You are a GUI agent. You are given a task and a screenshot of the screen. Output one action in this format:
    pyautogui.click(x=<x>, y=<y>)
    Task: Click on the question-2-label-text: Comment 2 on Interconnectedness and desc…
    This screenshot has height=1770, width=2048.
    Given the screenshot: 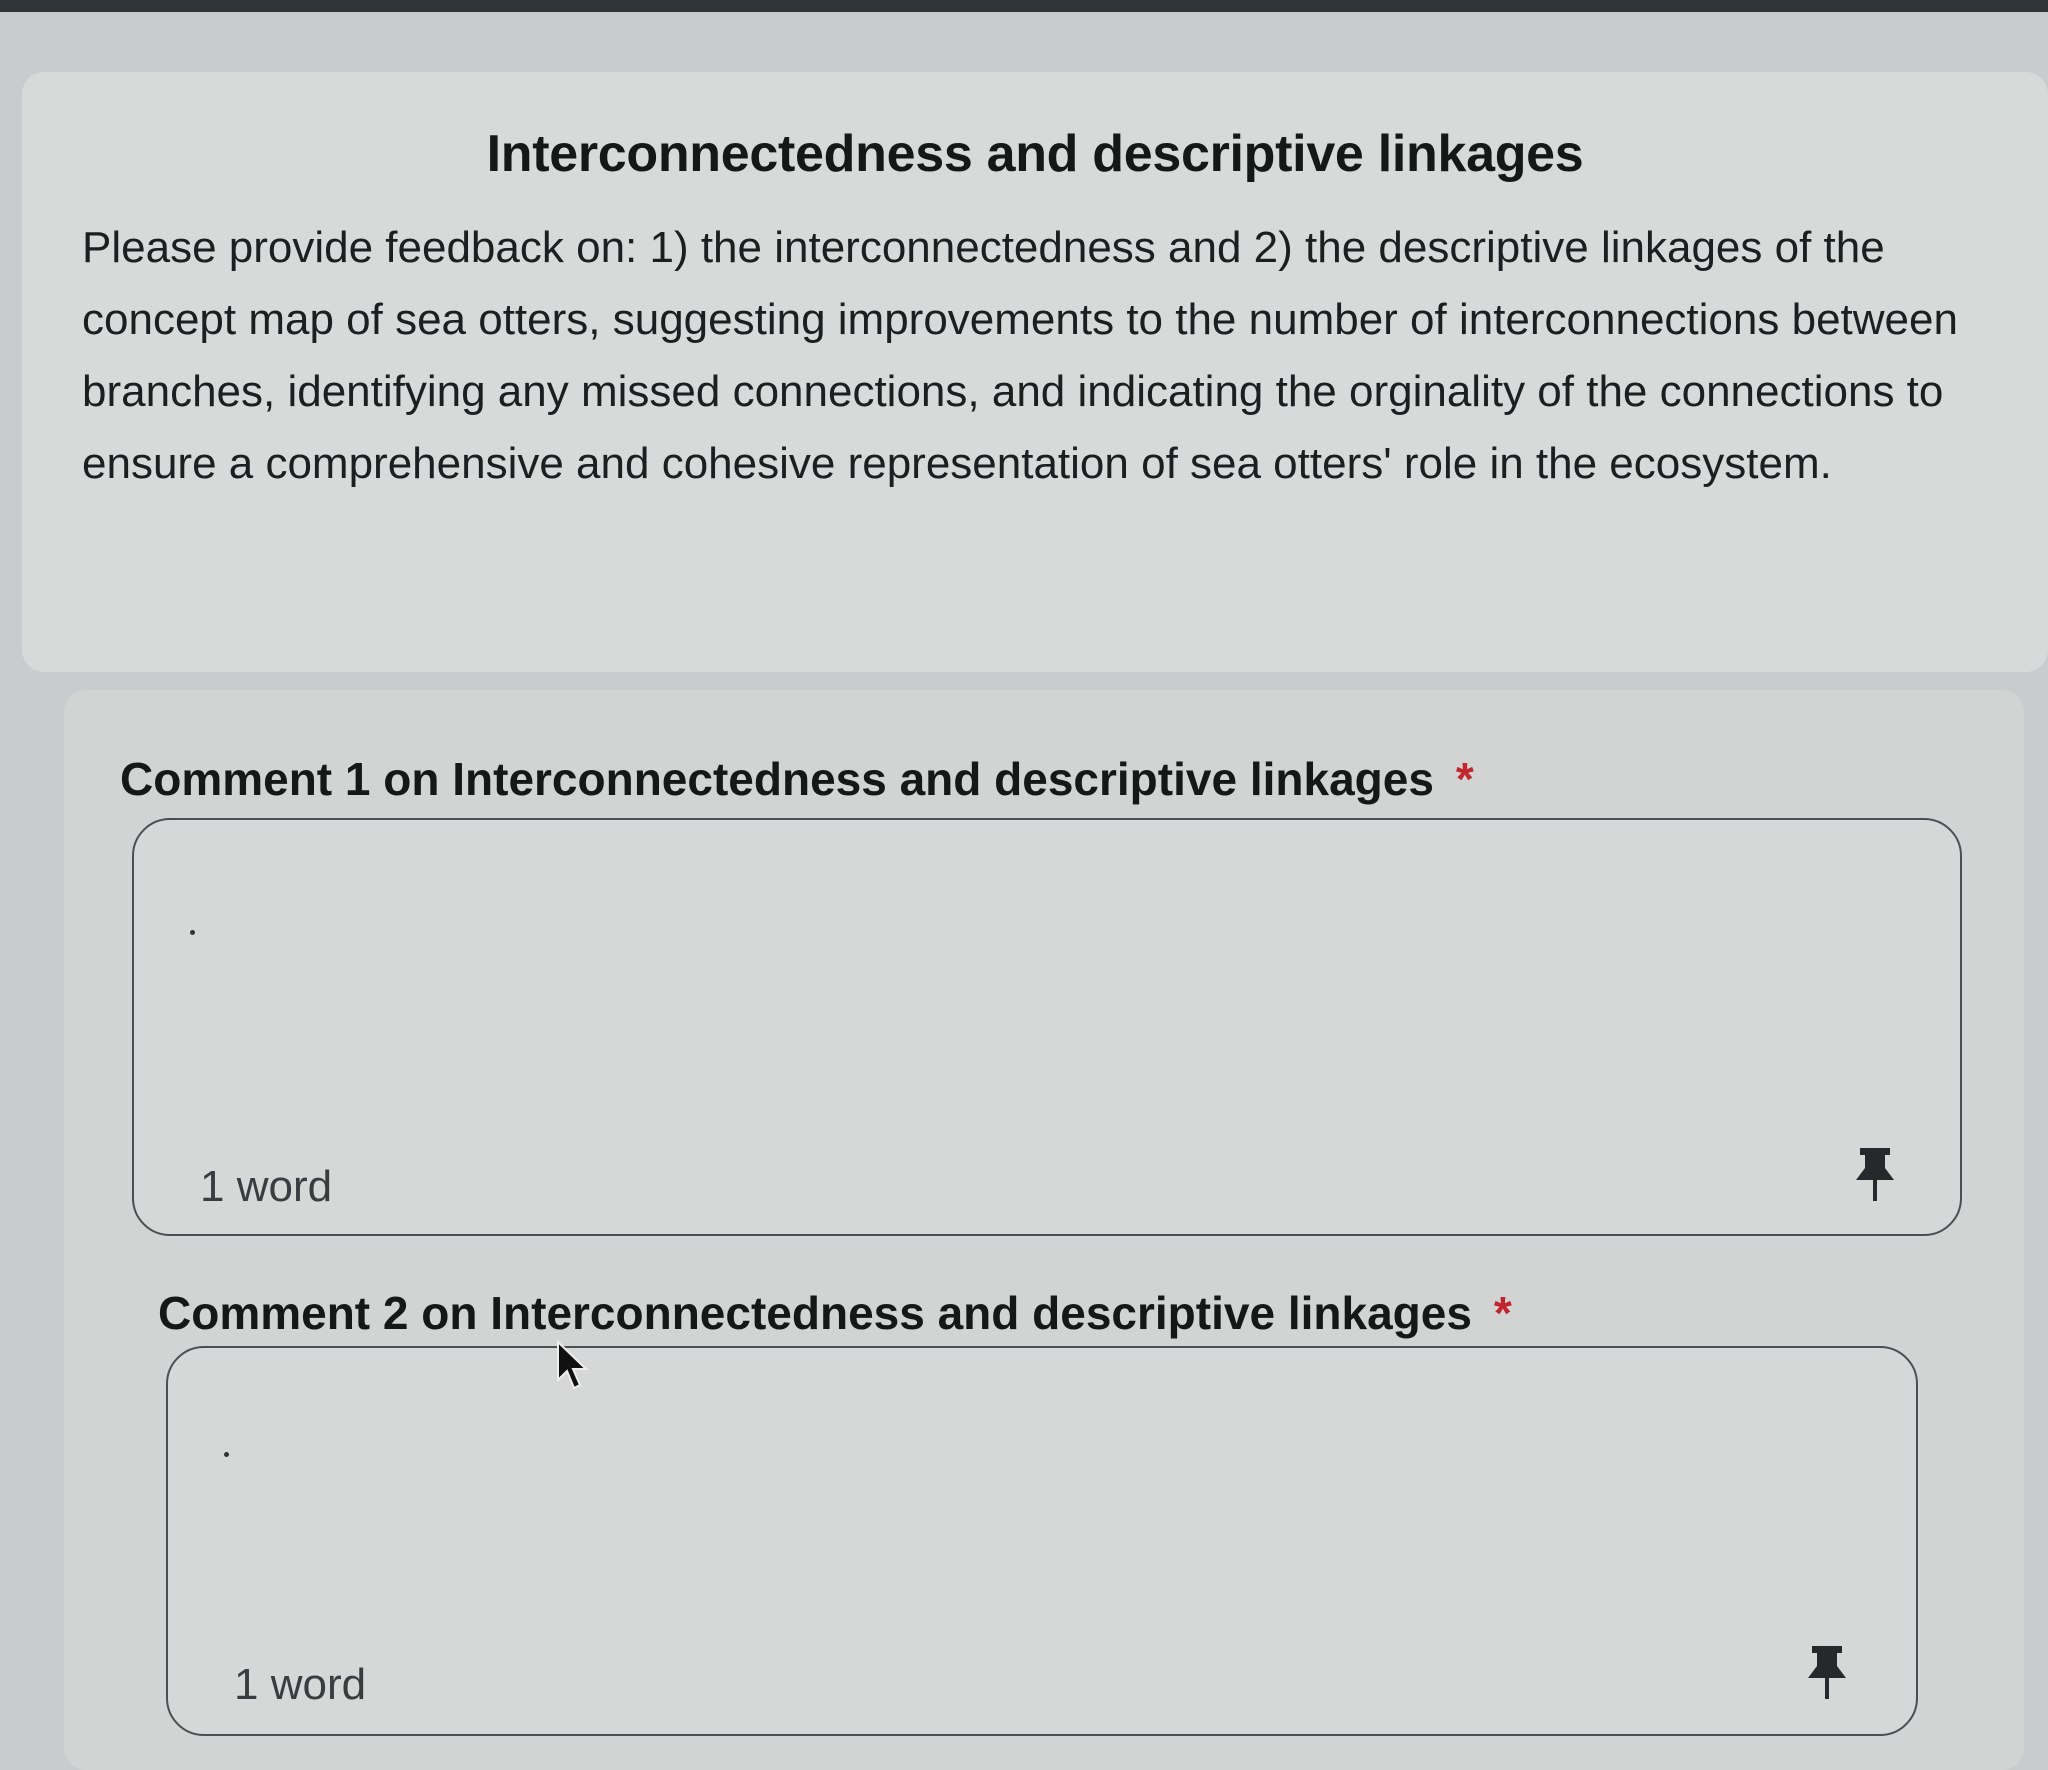 What is the action you would take?
    pyautogui.click(x=815, y=1313)
    